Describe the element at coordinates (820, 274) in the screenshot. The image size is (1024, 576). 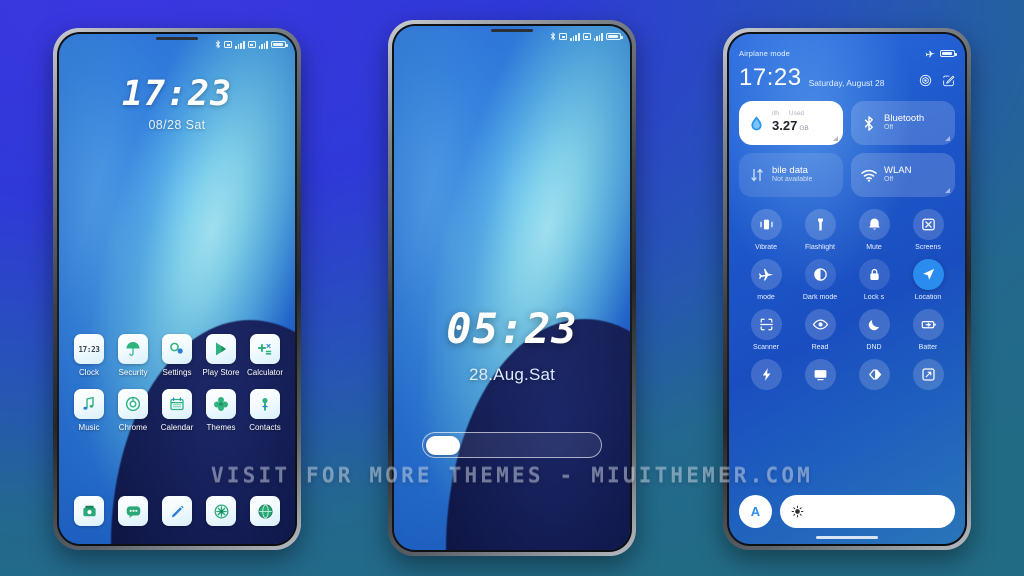
I see `dark-mode-icon` at that location.